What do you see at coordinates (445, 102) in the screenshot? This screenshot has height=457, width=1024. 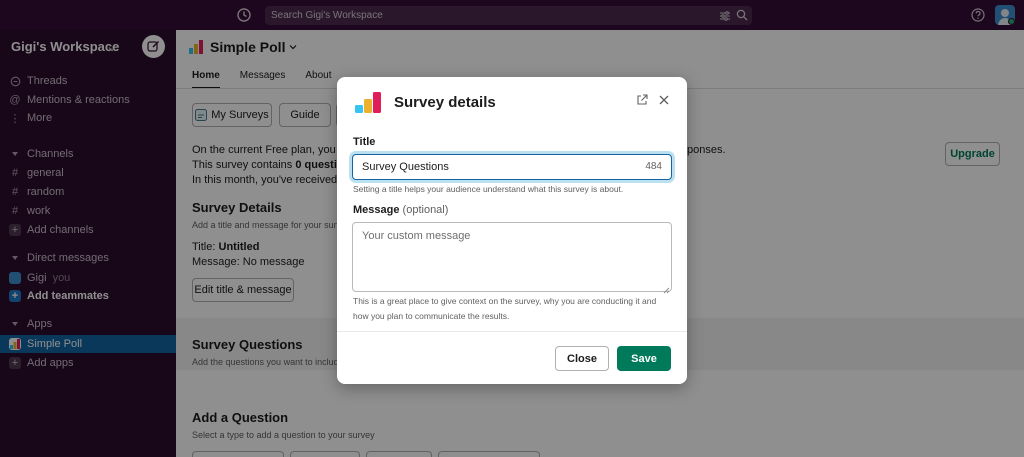 I see `modal-title: Survey details` at bounding box center [445, 102].